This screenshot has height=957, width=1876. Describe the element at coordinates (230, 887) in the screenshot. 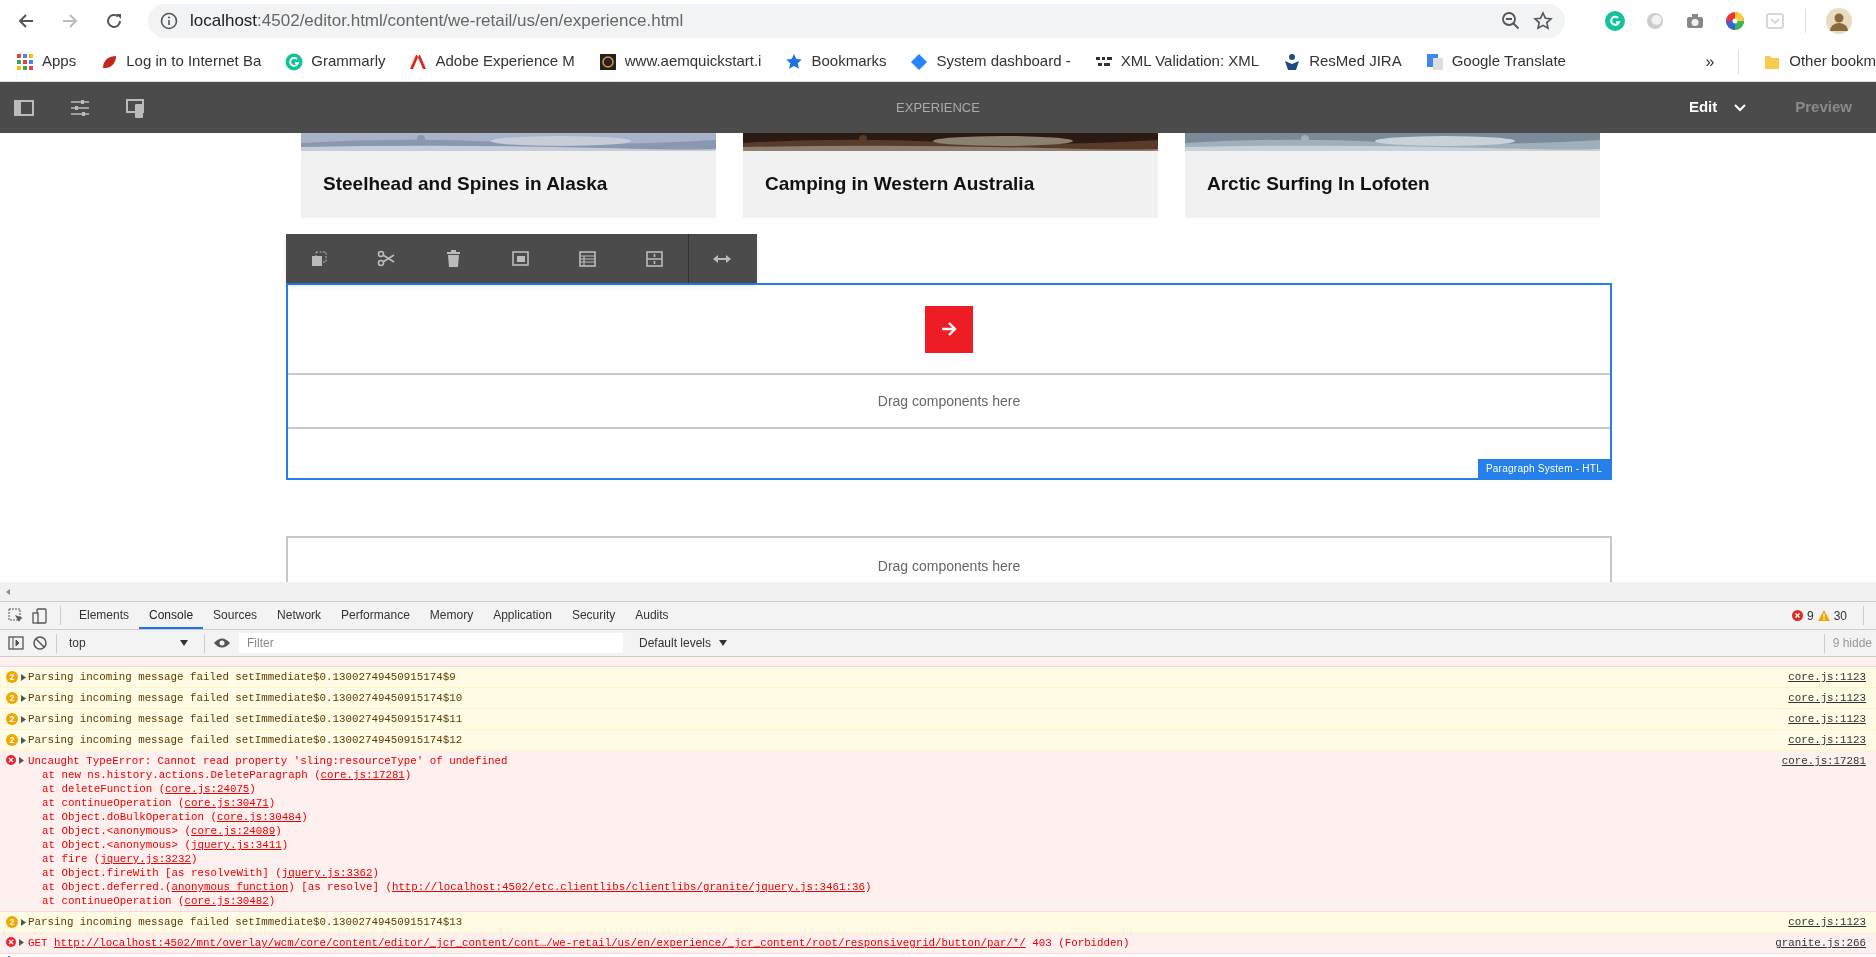

I see `source-link: anonymous function` at that location.